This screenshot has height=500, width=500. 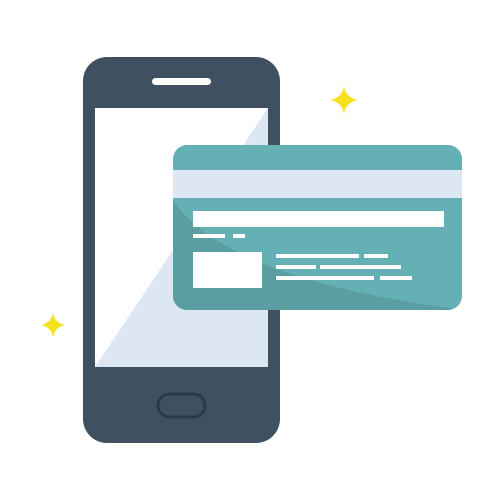 I want to click on card-signature-line, so click(x=318, y=219).